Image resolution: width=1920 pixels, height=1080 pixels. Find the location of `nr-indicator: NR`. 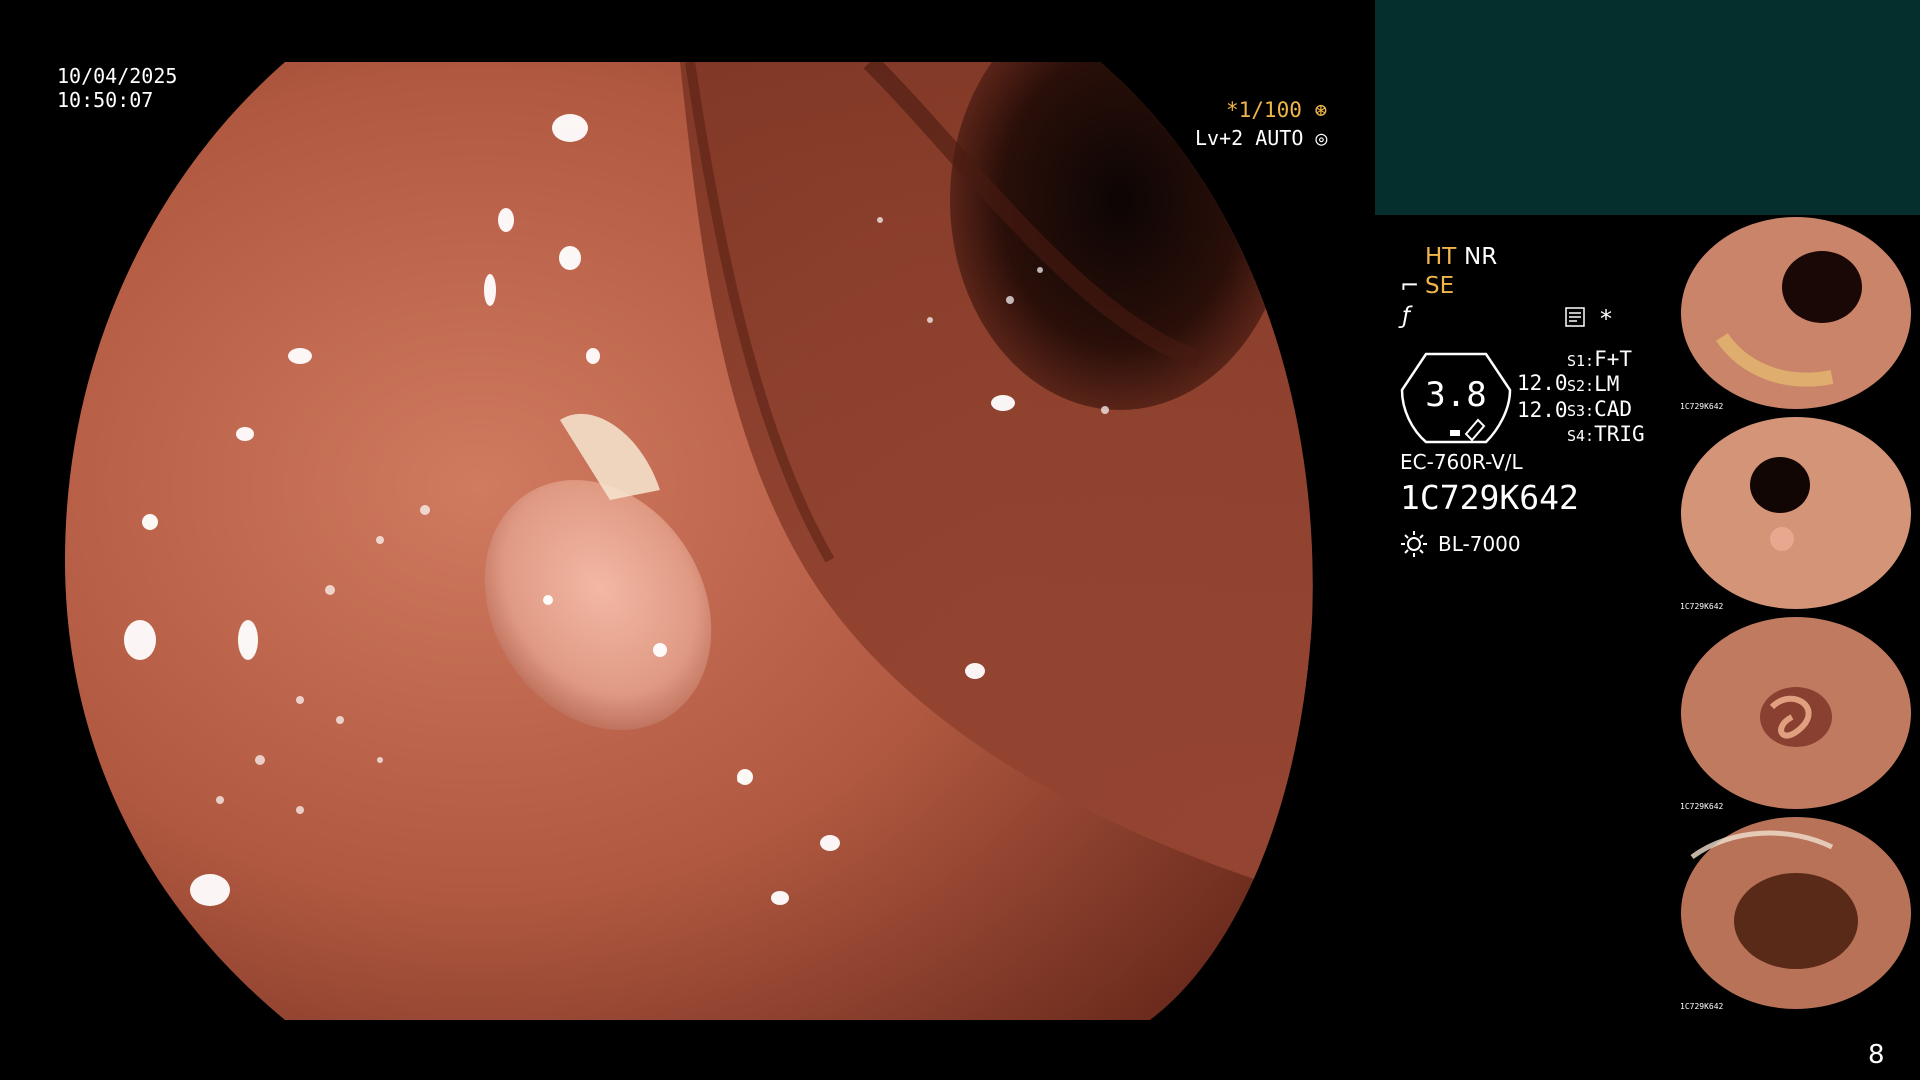

nr-indicator: NR is located at coordinates (1481, 257).